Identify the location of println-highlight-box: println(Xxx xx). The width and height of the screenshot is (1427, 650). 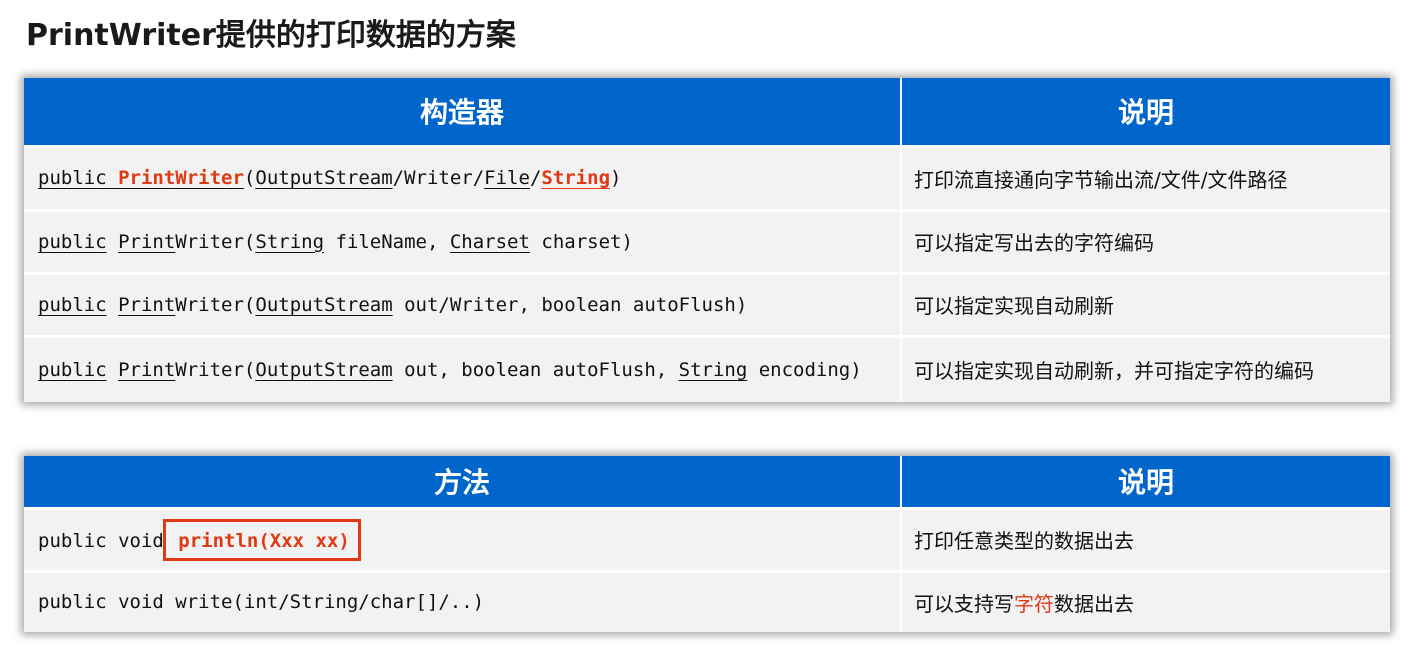
(262, 539).